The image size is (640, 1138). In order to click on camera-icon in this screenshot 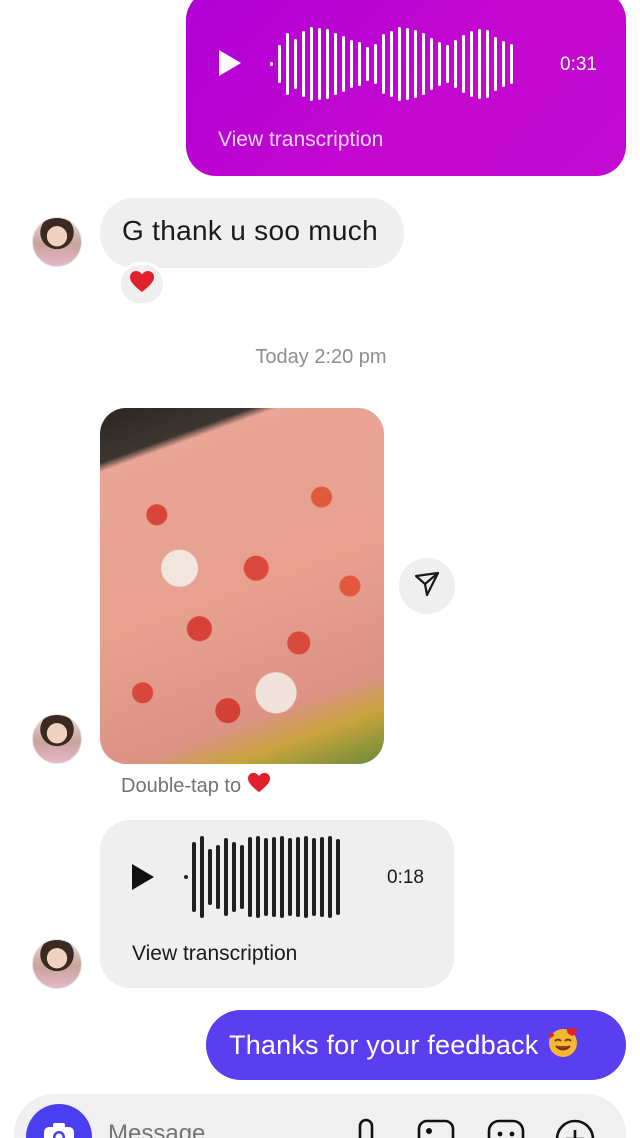, I will do `click(59, 1129)`.